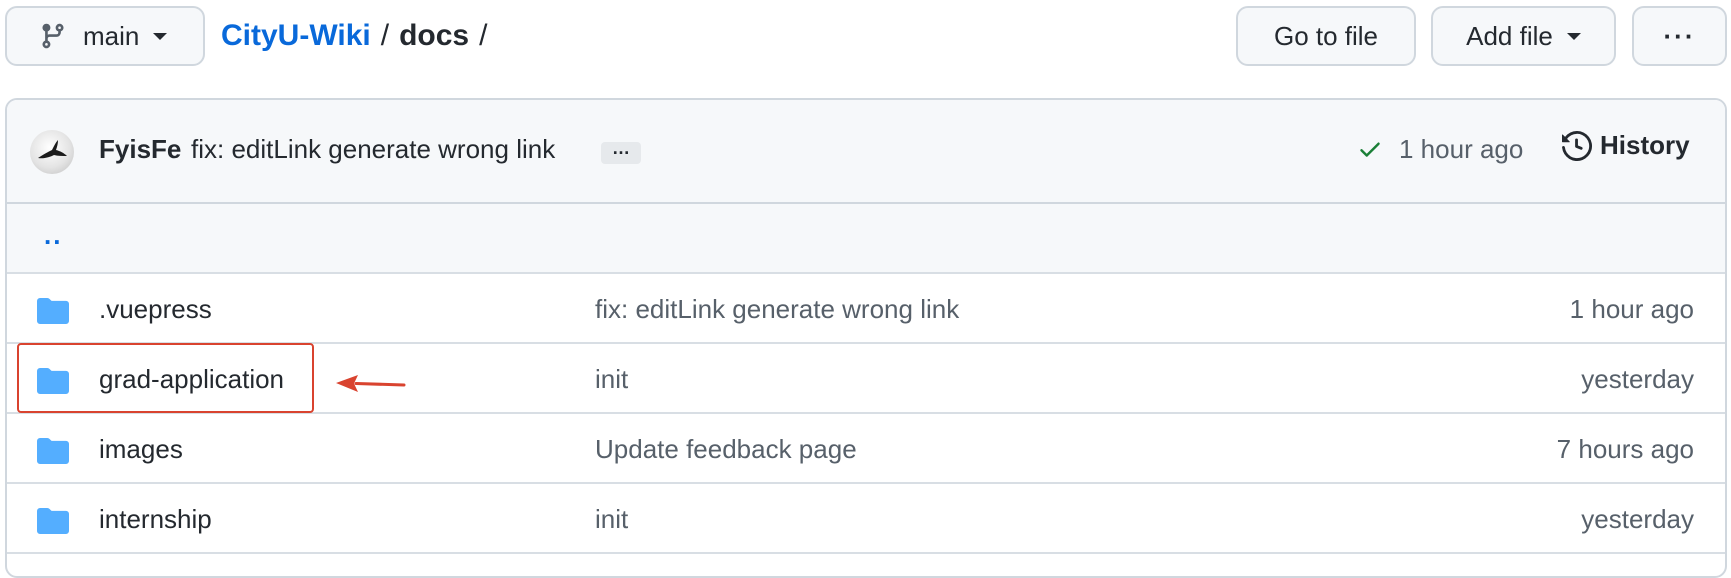 This screenshot has width=1731, height=578. I want to click on add-file-label: Add file, so click(1509, 35).